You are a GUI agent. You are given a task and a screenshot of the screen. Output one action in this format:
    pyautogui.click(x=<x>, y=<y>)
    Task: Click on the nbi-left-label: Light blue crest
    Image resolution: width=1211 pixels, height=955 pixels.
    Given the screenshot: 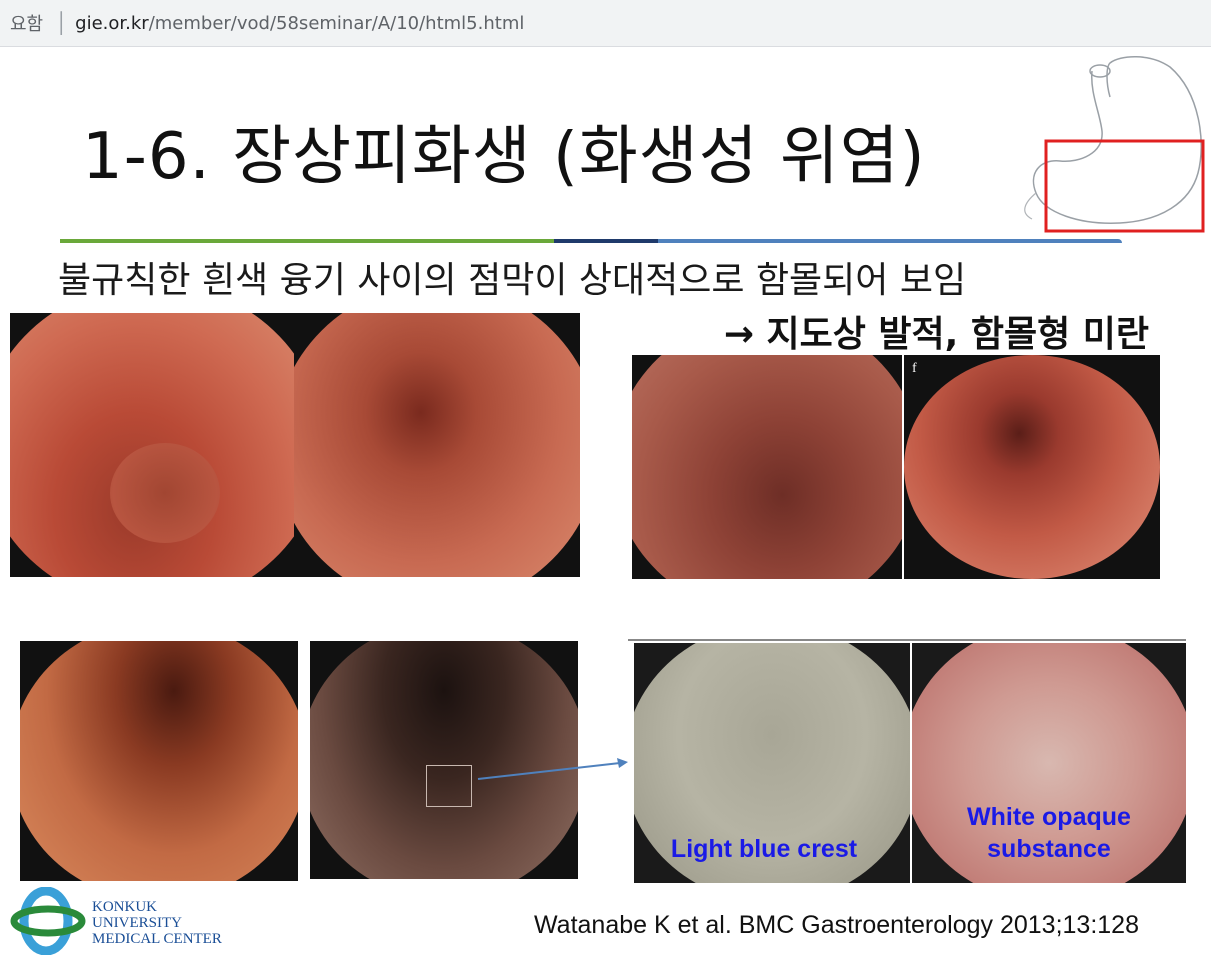 What is the action you would take?
    pyautogui.click(x=764, y=849)
    